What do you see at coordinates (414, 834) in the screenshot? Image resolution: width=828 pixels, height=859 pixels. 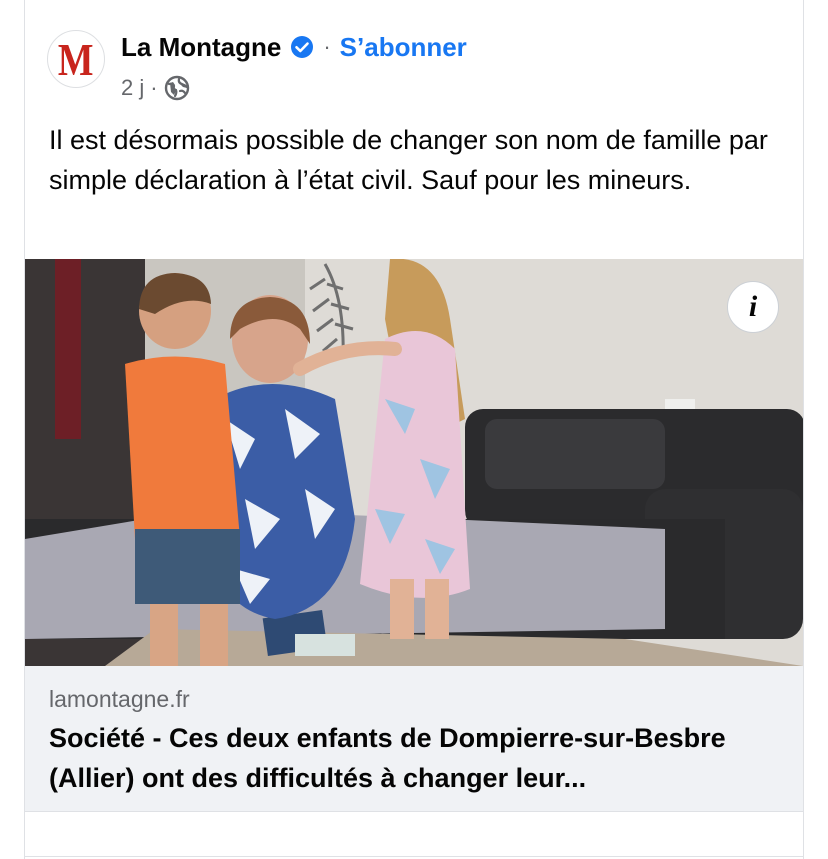 I see `post-footer` at bounding box center [414, 834].